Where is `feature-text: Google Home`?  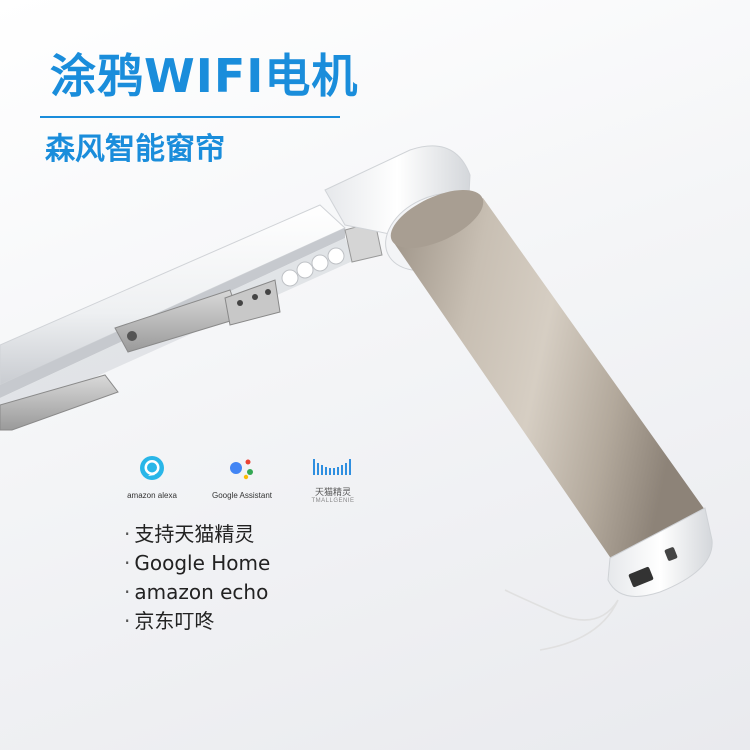 feature-text: Google Home is located at coordinates (202, 563).